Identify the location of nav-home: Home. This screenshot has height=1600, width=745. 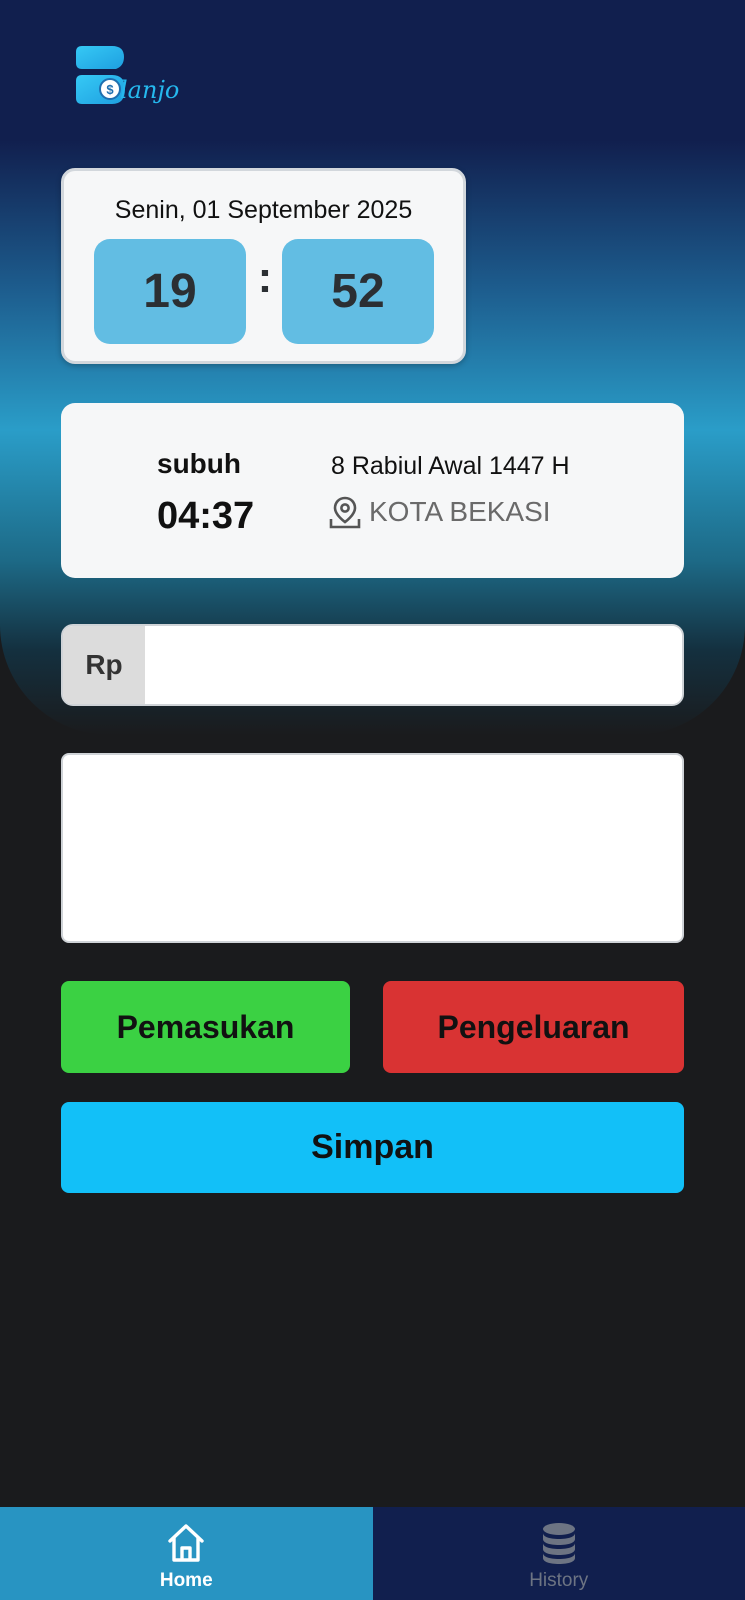
(186, 1553).